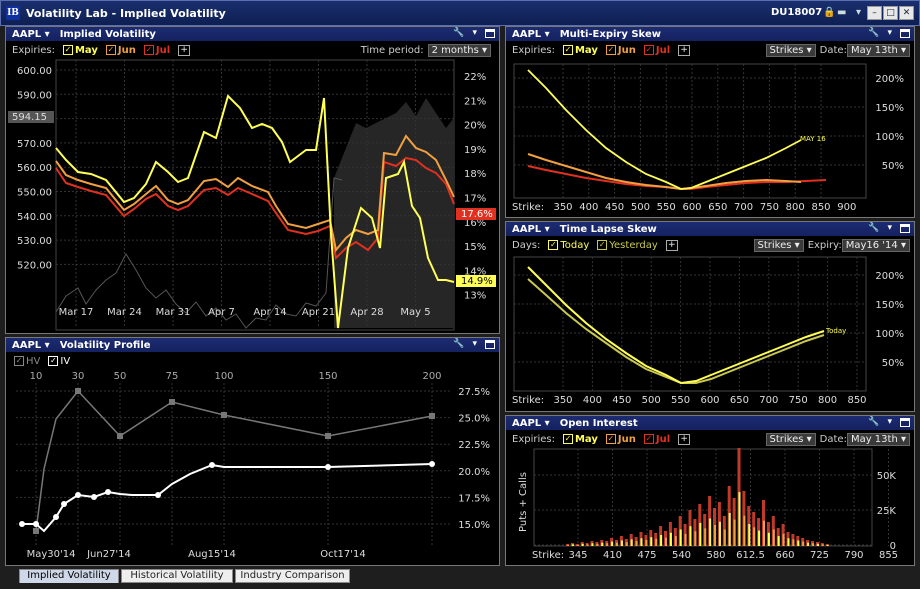 This screenshot has width=920, height=589. What do you see at coordinates (528, 400) in the screenshot?
I see `strike-label: Strike:` at bounding box center [528, 400].